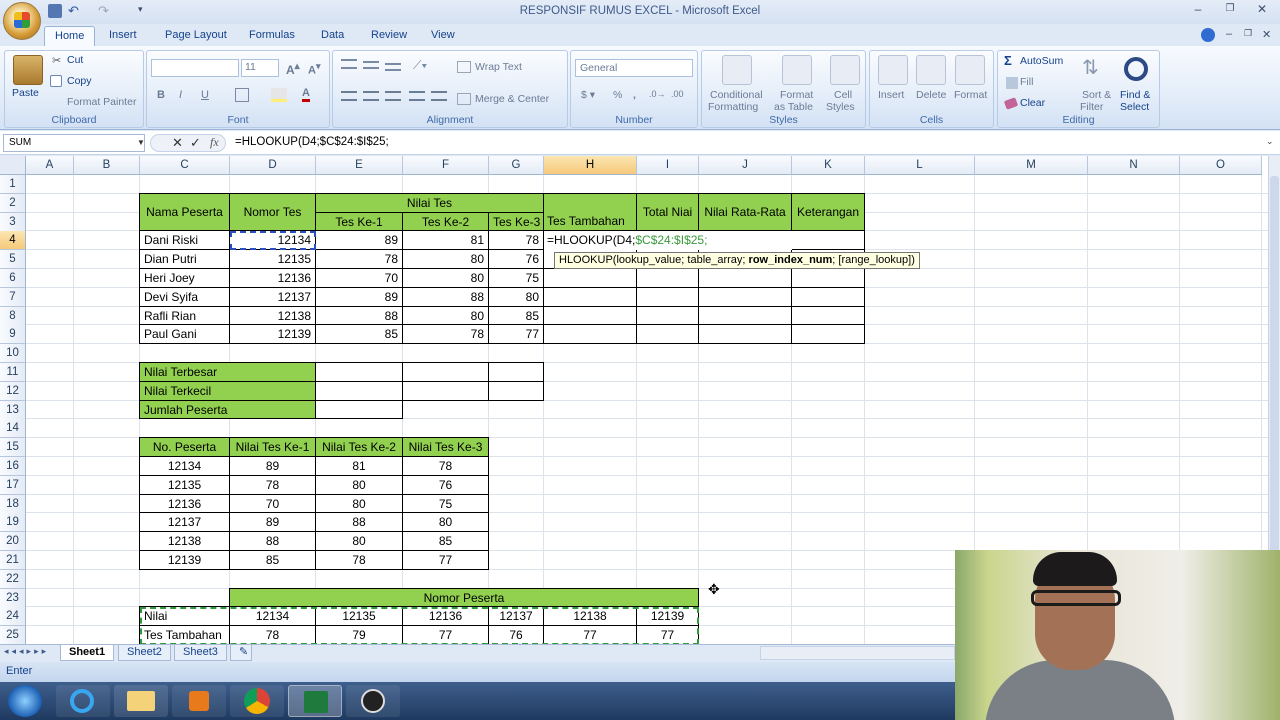 This screenshot has width=1280, height=720. I want to click on column-header-k: K, so click(828, 165).